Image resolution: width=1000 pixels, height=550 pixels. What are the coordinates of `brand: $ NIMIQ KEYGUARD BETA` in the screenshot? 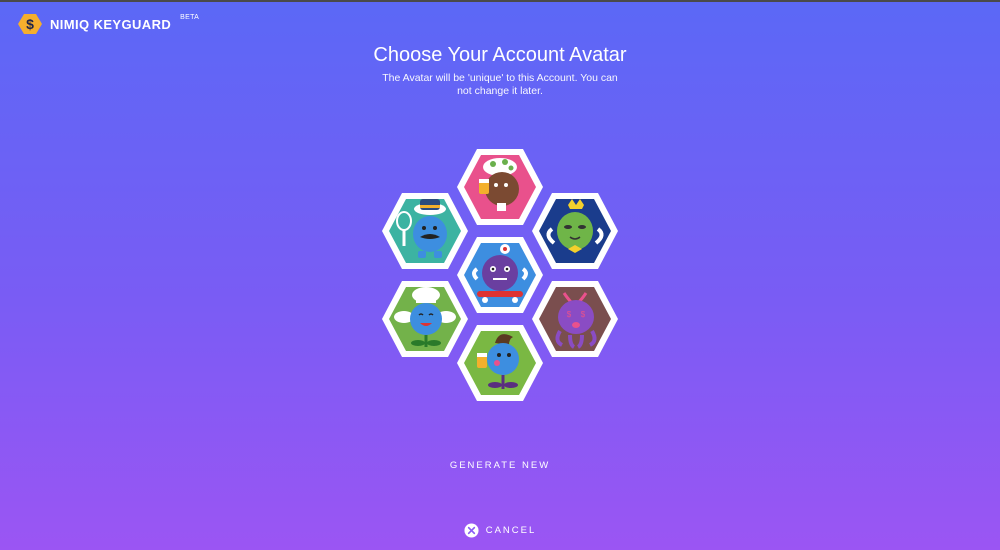 It's located at (108, 24).